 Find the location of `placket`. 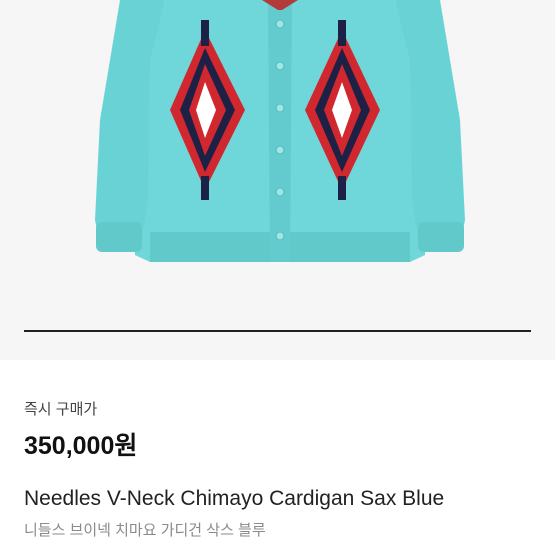

placket is located at coordinates (280, 131).